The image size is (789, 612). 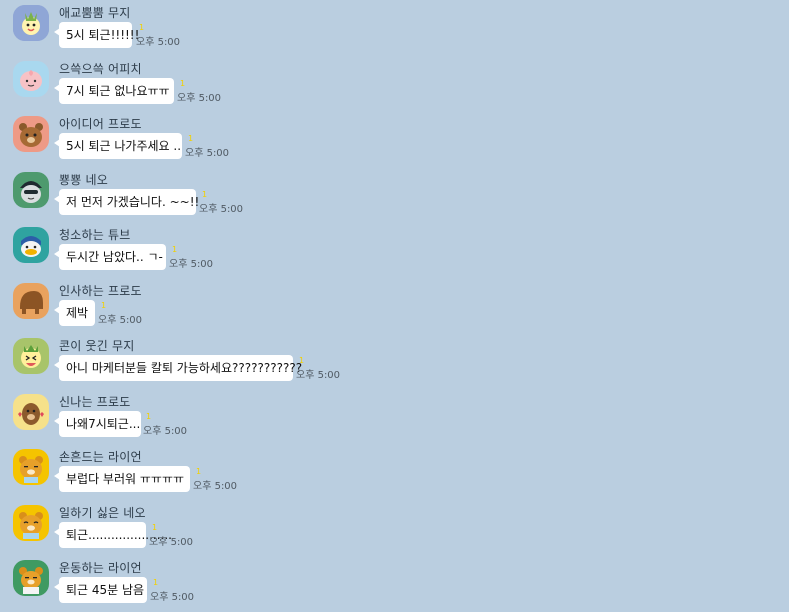 What do you see at coordinates (96, 35) in the screenshot?
I see `message-bubble: 5시 퇴근!!!!!!` at bounding box center [96, 35].